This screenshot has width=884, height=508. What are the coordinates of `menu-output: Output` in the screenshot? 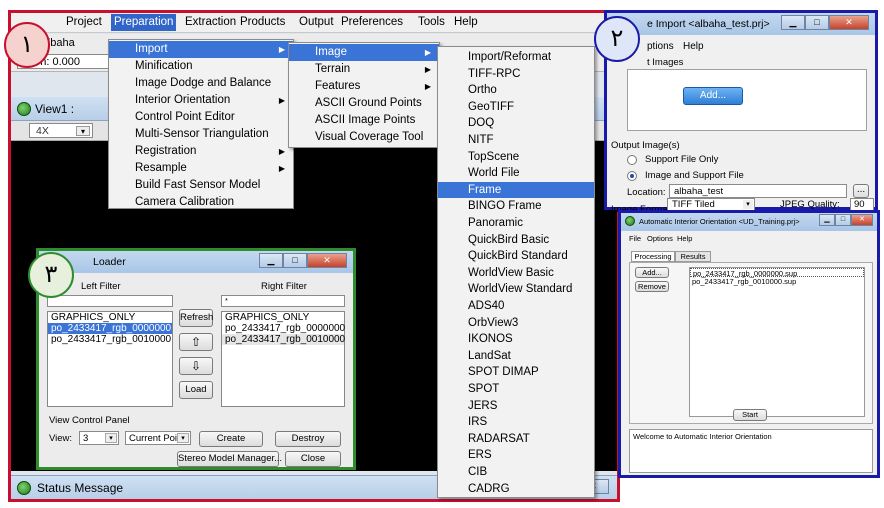 It's located at (316, 22).